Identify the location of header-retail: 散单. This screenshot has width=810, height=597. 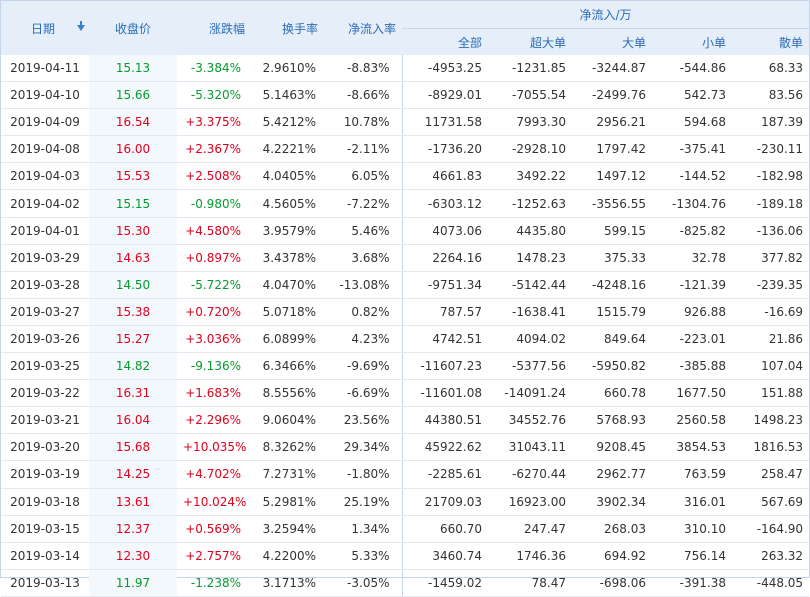
(771, 41).